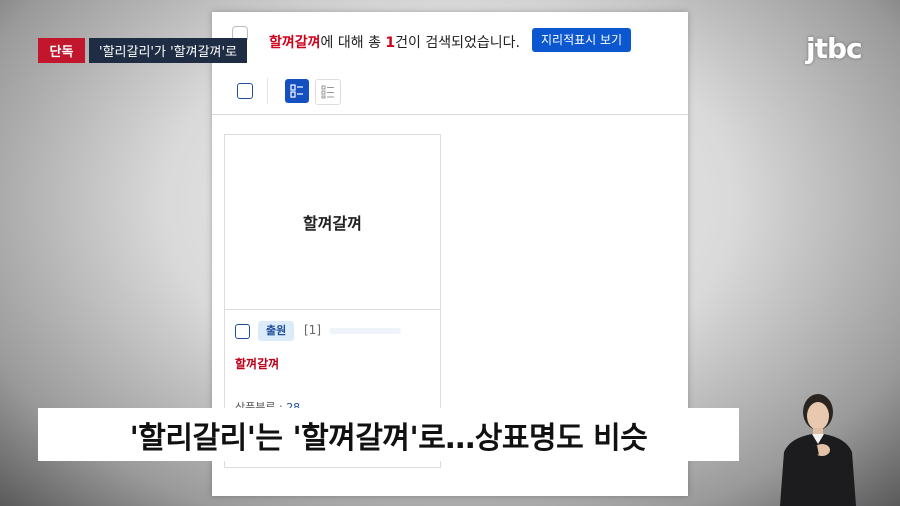 This screenshot has width=900, height=506. Describe the element at coordinates (267, 91) in the screenshot. I see `toolbar-divider` at that location.